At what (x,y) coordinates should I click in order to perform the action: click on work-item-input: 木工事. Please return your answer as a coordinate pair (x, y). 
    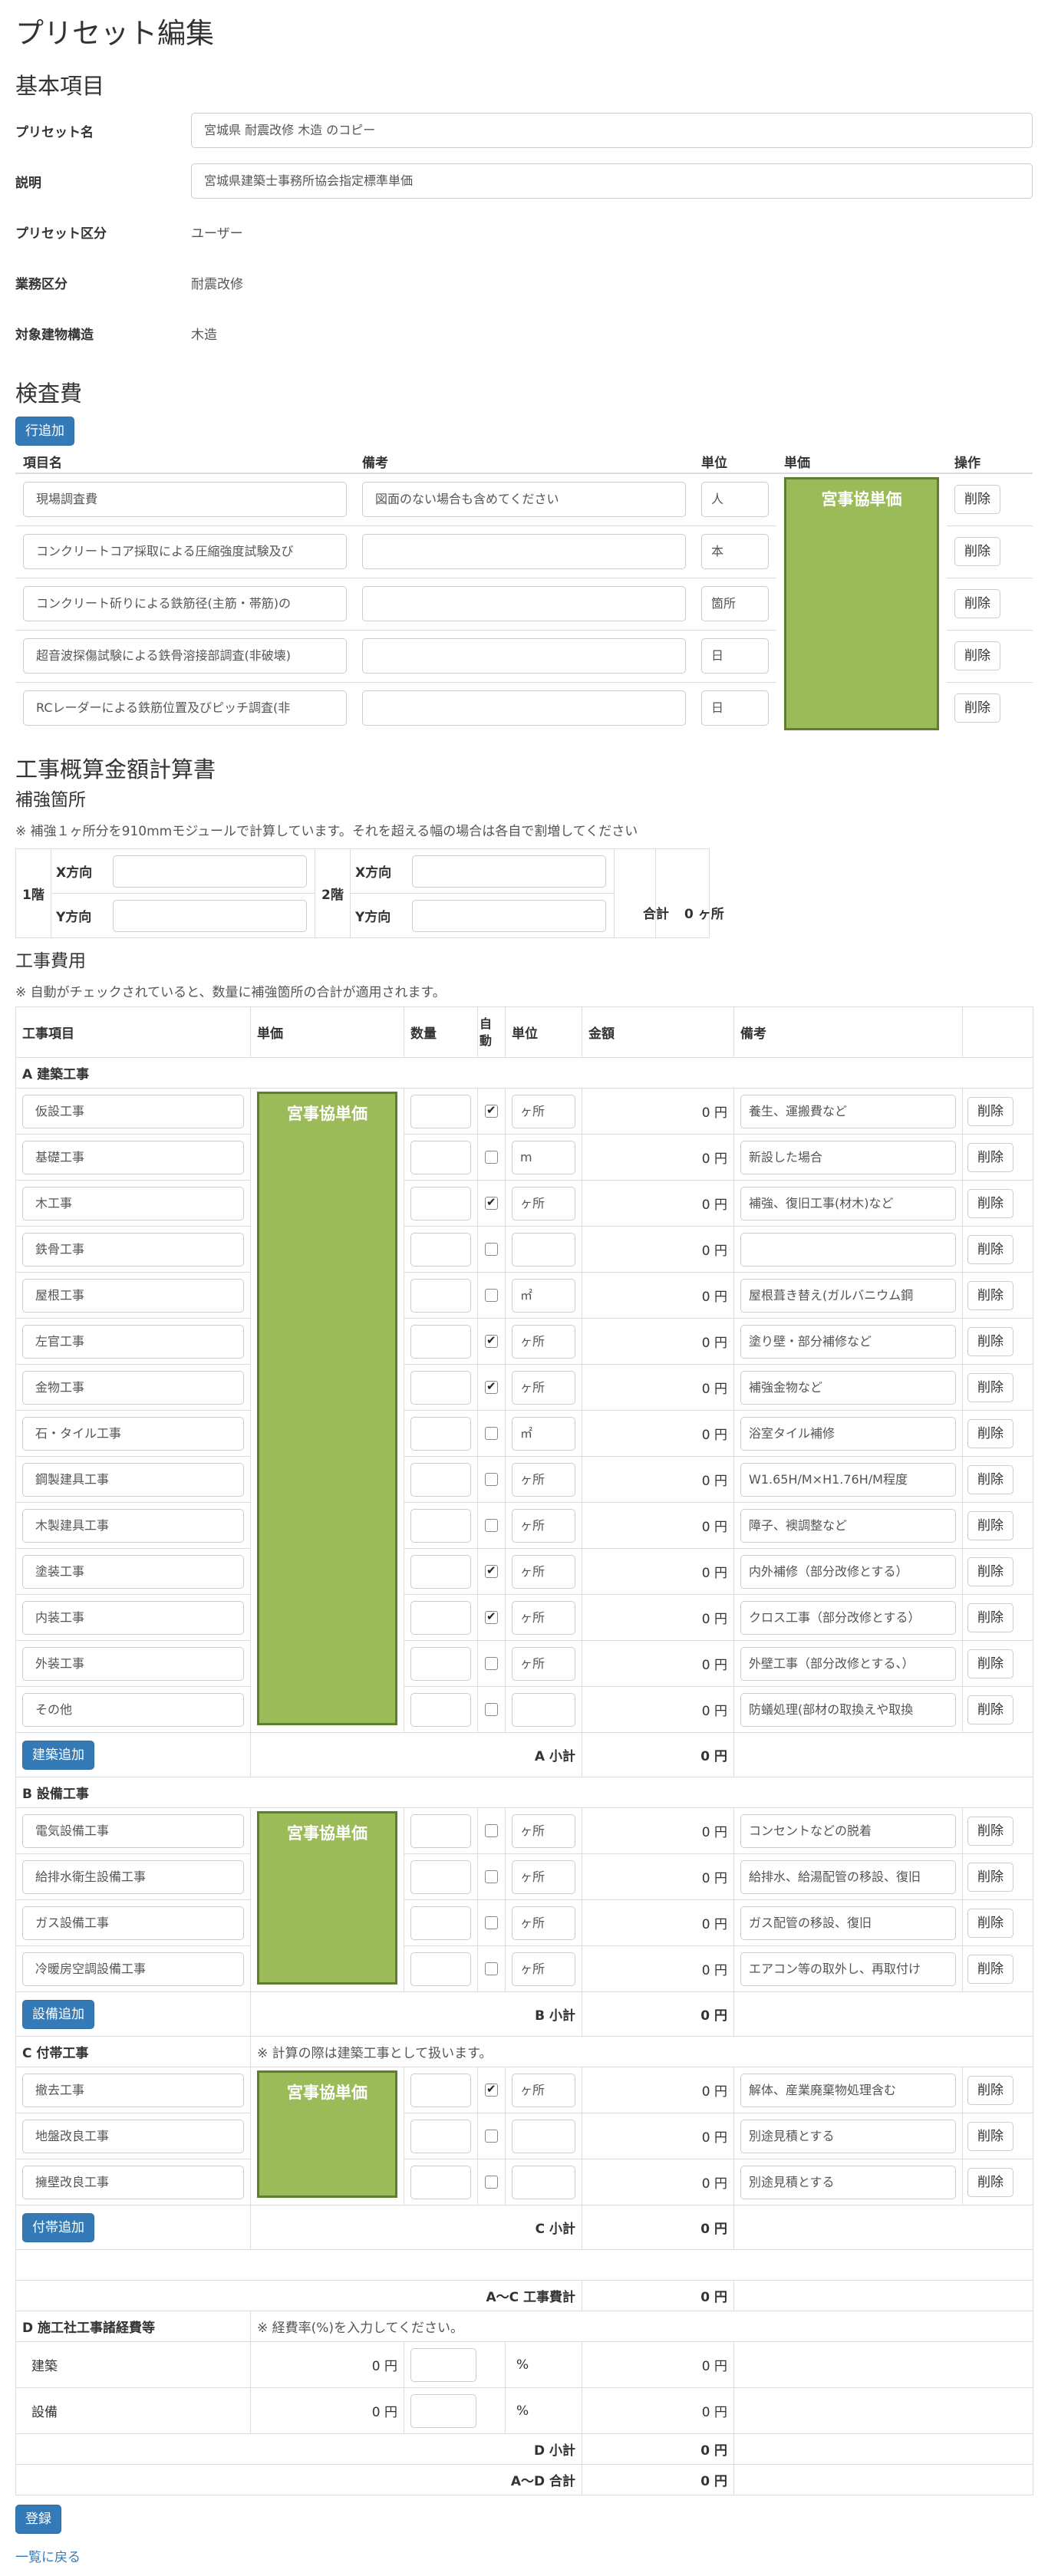
    Looking at the image, I should click on (133, 1203).